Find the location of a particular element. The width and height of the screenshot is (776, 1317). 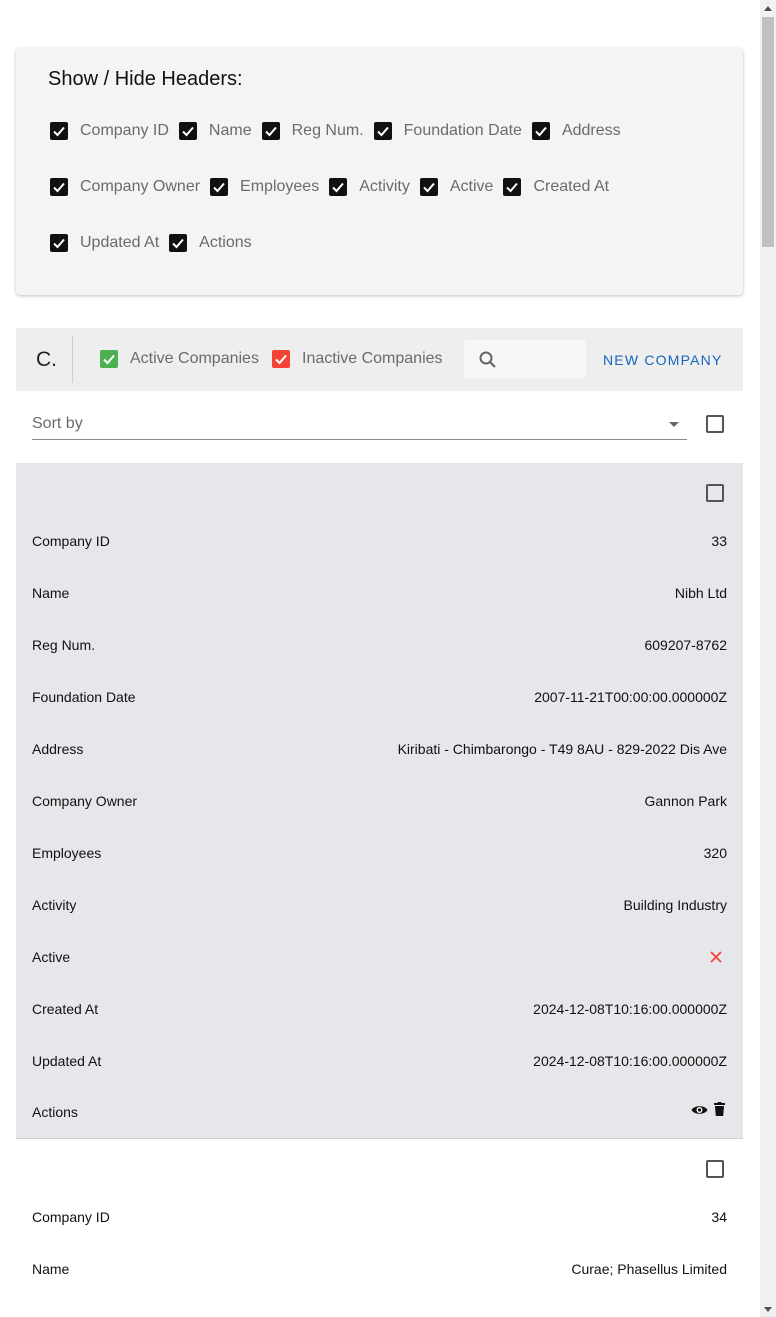

toggle-label: Employees is located at coordinates (280, 186).